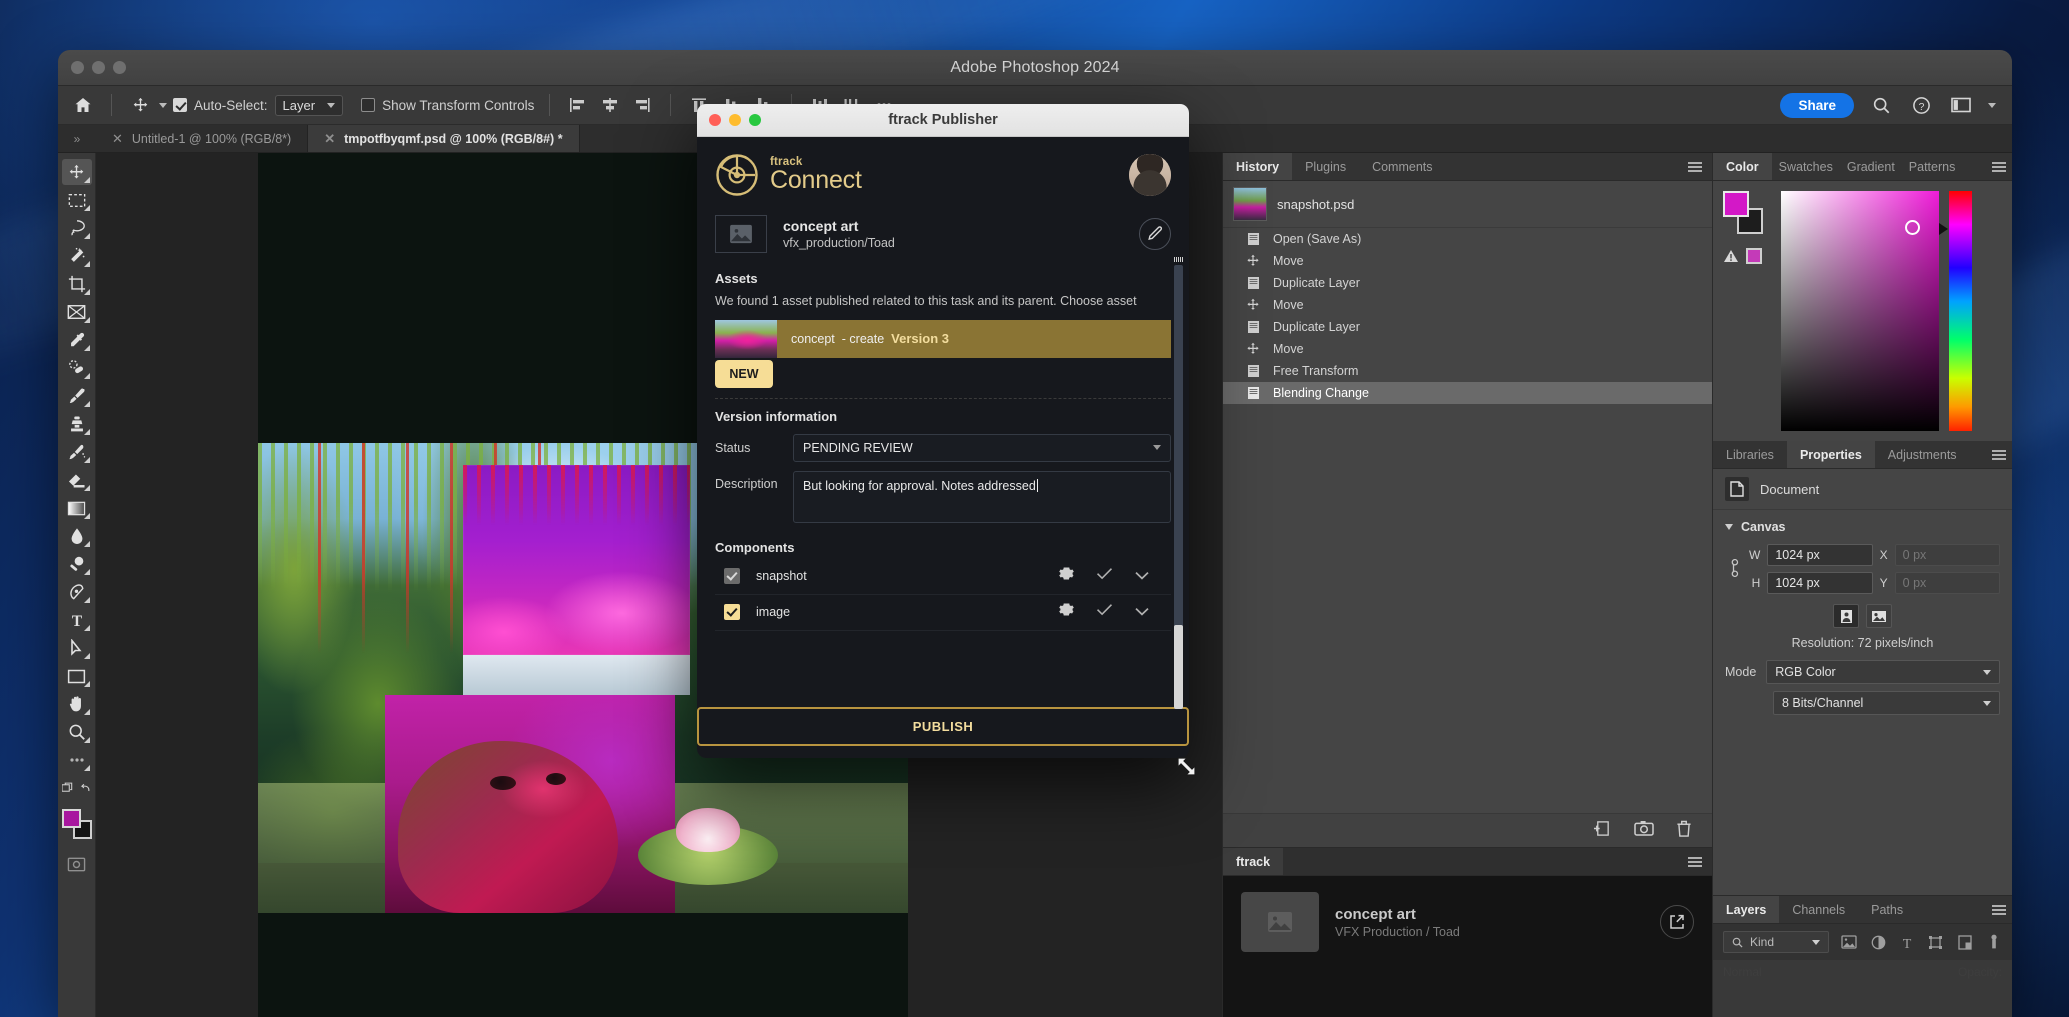 Image resolution: width=2069 pixels, height=1017 pixels. What do you see at coordinates (1742, 972) in the screenshot?
I see `blend-mode-value: Normal` at bounding box center [1742, 972].